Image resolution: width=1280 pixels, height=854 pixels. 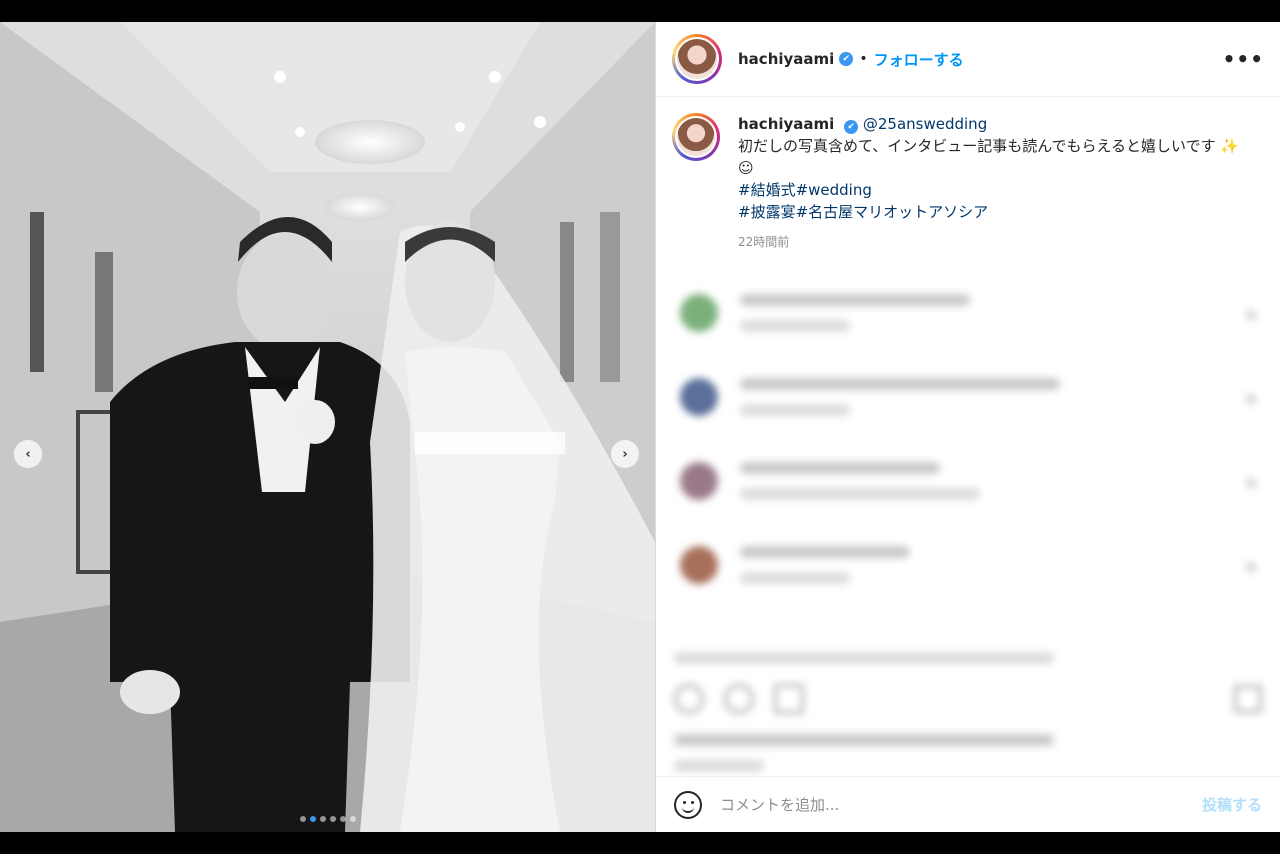 I want to click on caption-avatar, so click(x=696, y=137).